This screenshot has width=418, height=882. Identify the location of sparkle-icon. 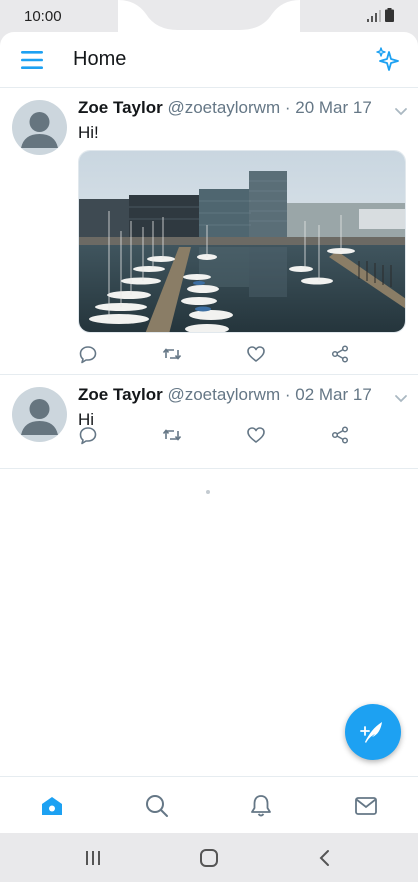
(387, 59).